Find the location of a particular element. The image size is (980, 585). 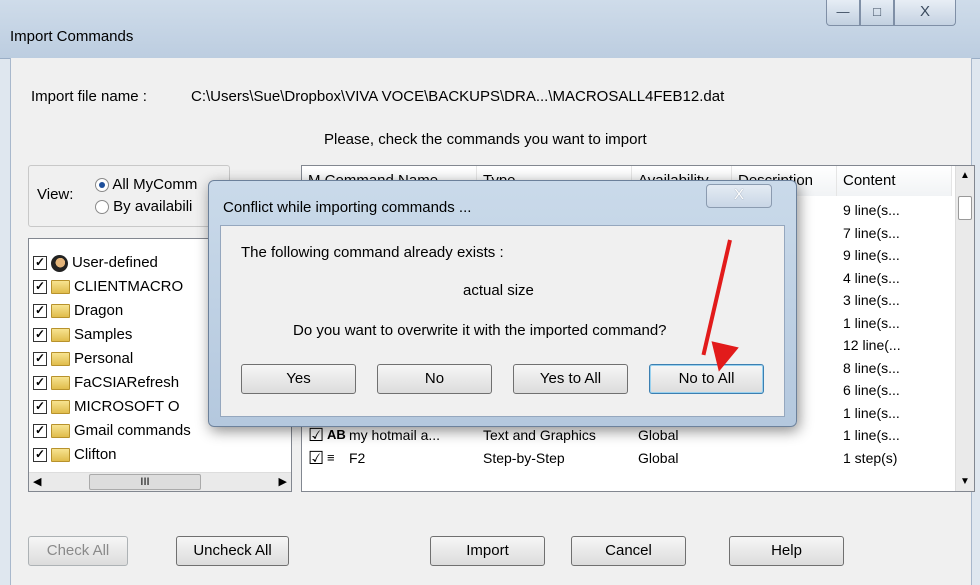

tree-item-label: Samples is located at coordinates (103, 334).